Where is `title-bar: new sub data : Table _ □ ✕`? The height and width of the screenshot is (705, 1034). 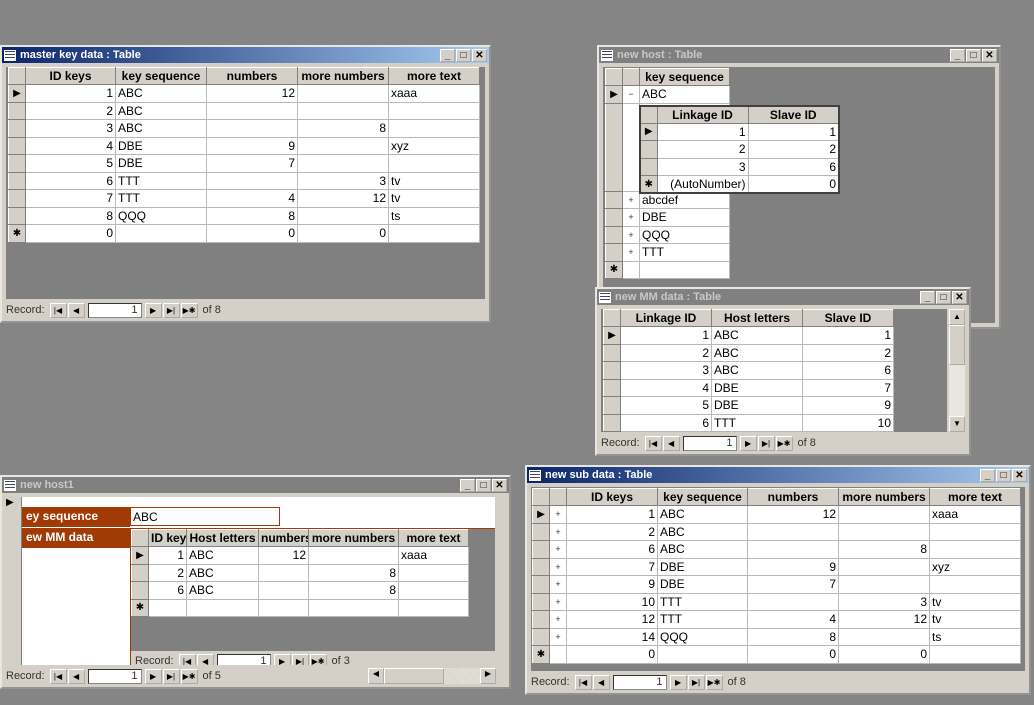 title-bar: new sub data : Table _ □ ✕ is located at coordinates (778, 475).